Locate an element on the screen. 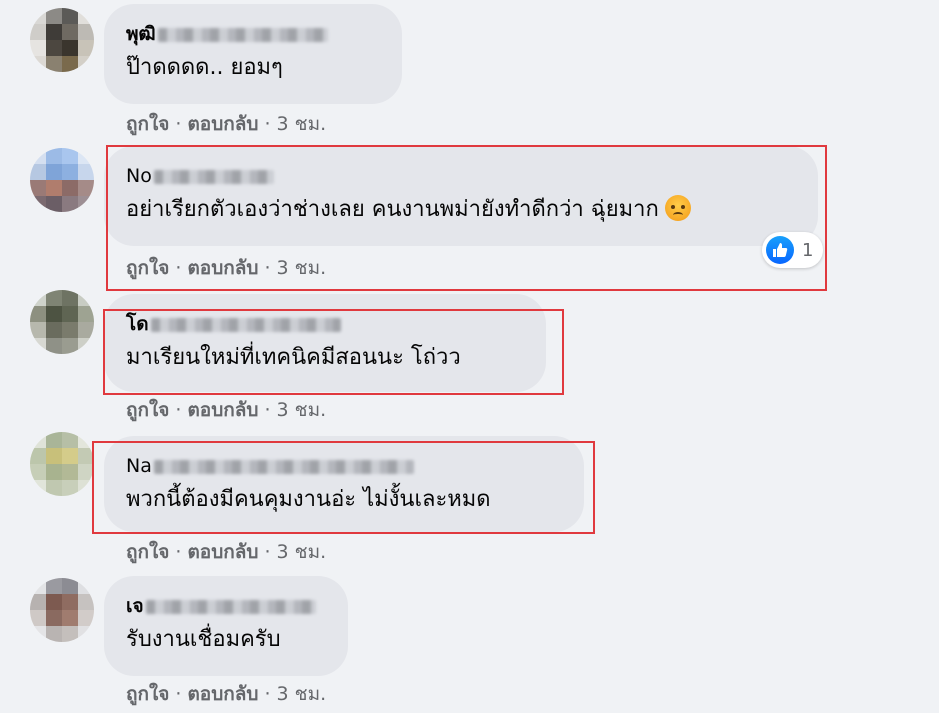  comment-text: มาเรียนใหม่ที่เทคนิคมีสอนนะ โถ่วว is located at coordinates (293, 357).